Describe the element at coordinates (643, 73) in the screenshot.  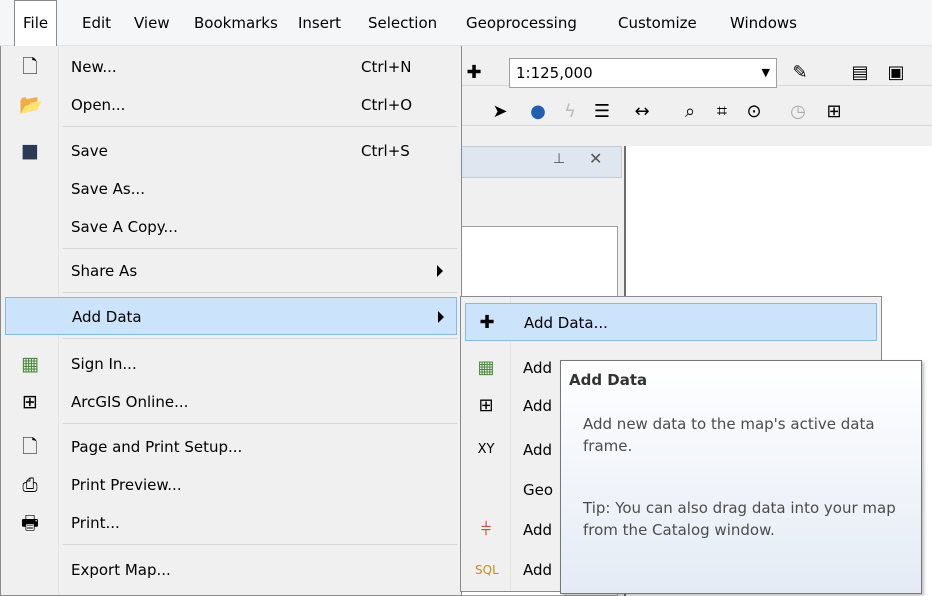
I see `map-scale-input: 1:125,000 ▼` at that location.